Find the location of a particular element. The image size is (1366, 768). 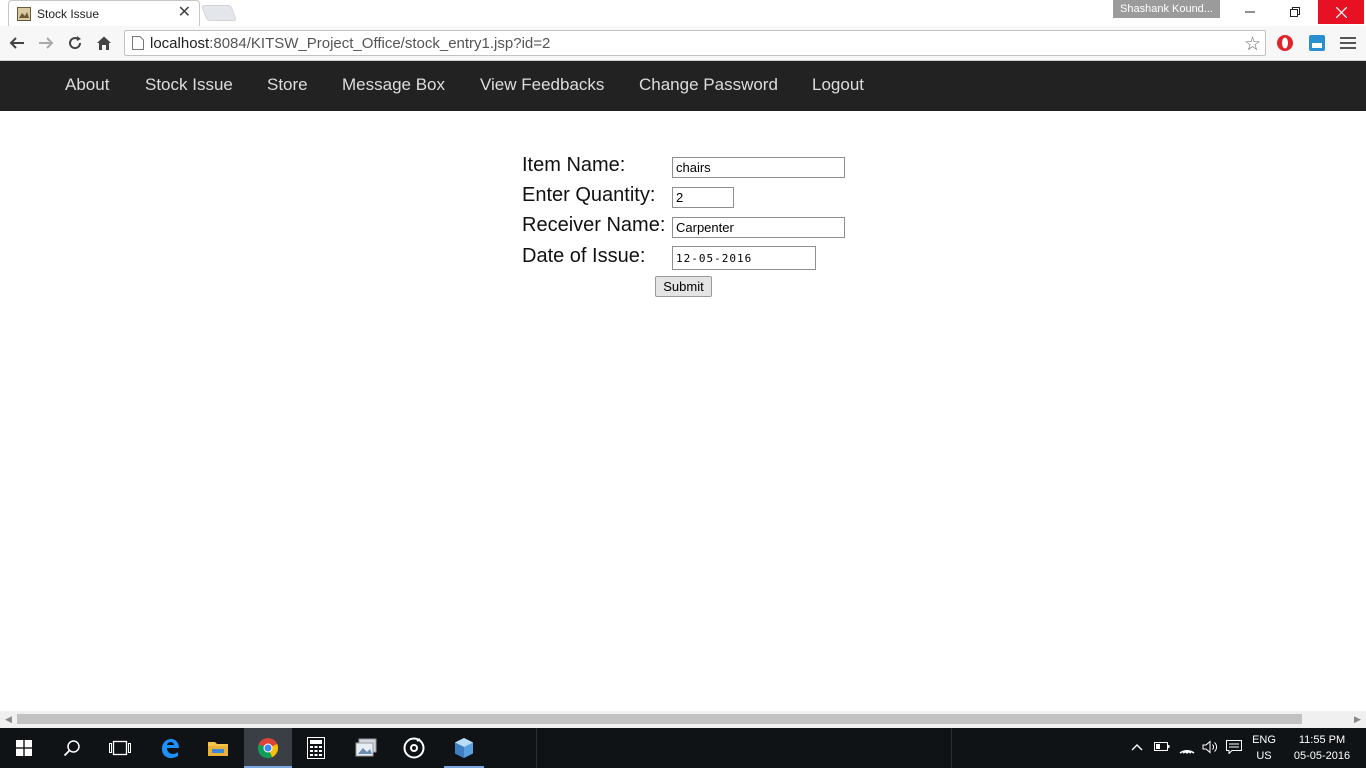

reload-icon is located at coordinates (75, 43).